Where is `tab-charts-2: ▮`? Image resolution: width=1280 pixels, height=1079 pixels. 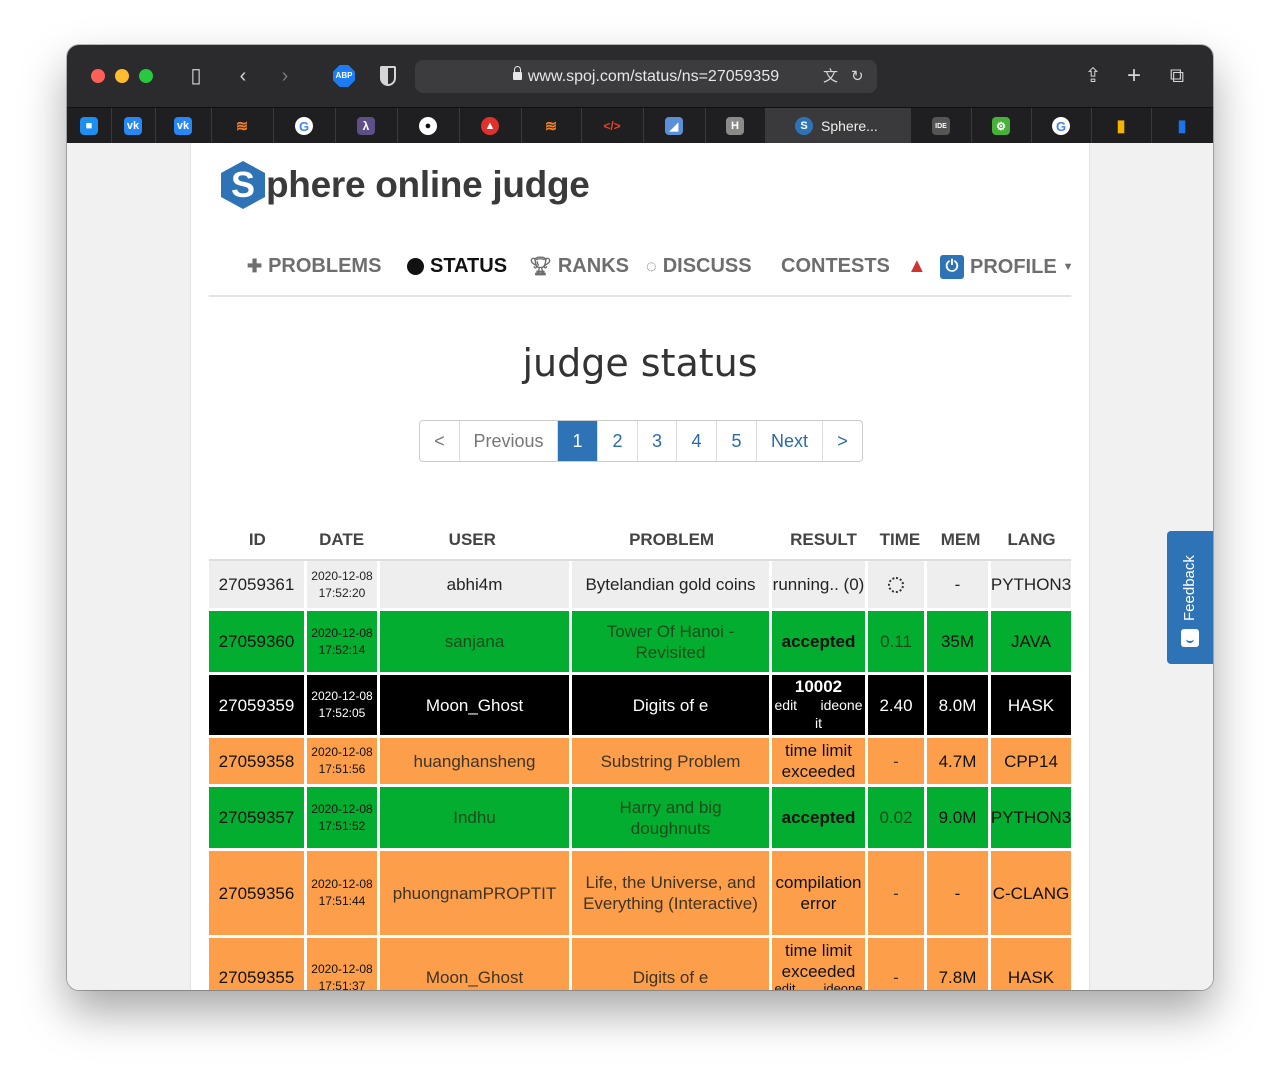
tab-charts-2: ▮ is located at coordinates (1182, 126).